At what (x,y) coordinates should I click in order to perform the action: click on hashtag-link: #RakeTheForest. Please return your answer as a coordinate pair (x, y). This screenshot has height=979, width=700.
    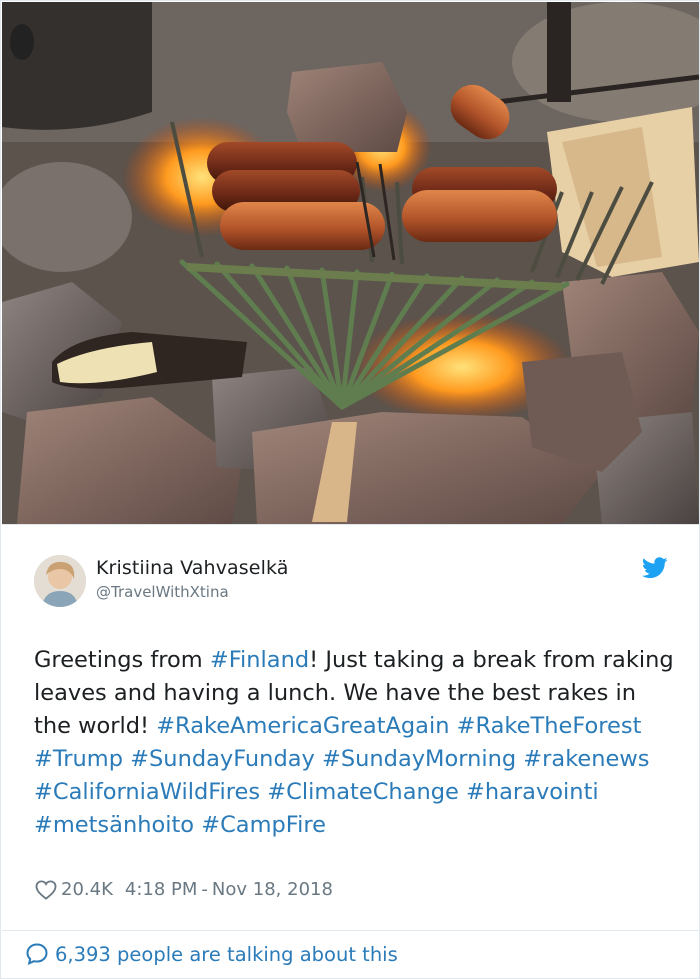
    Looking at the image, I should click on (549, 726).